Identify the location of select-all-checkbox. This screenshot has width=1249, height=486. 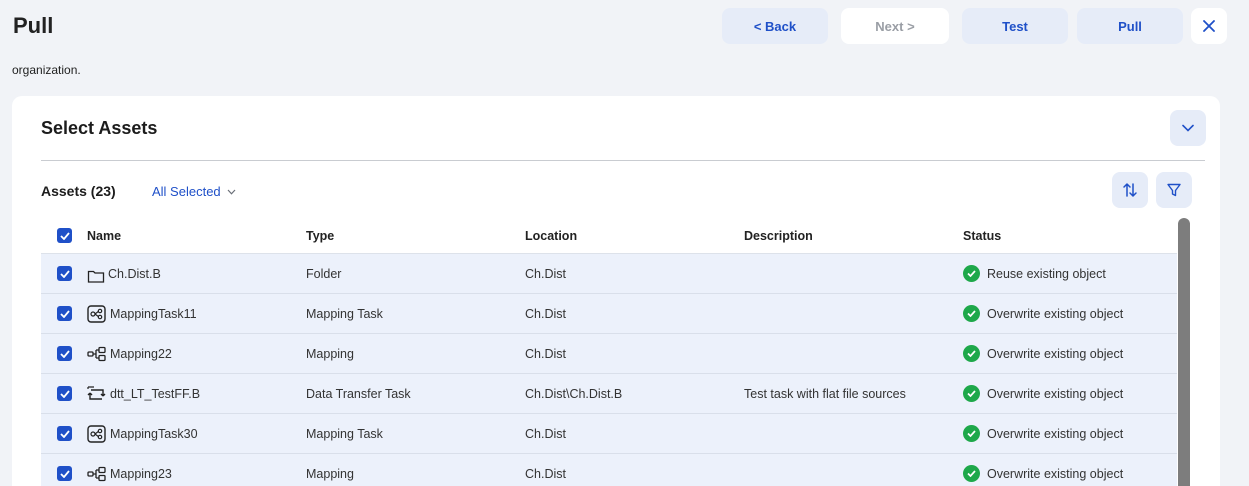
(64, 235).